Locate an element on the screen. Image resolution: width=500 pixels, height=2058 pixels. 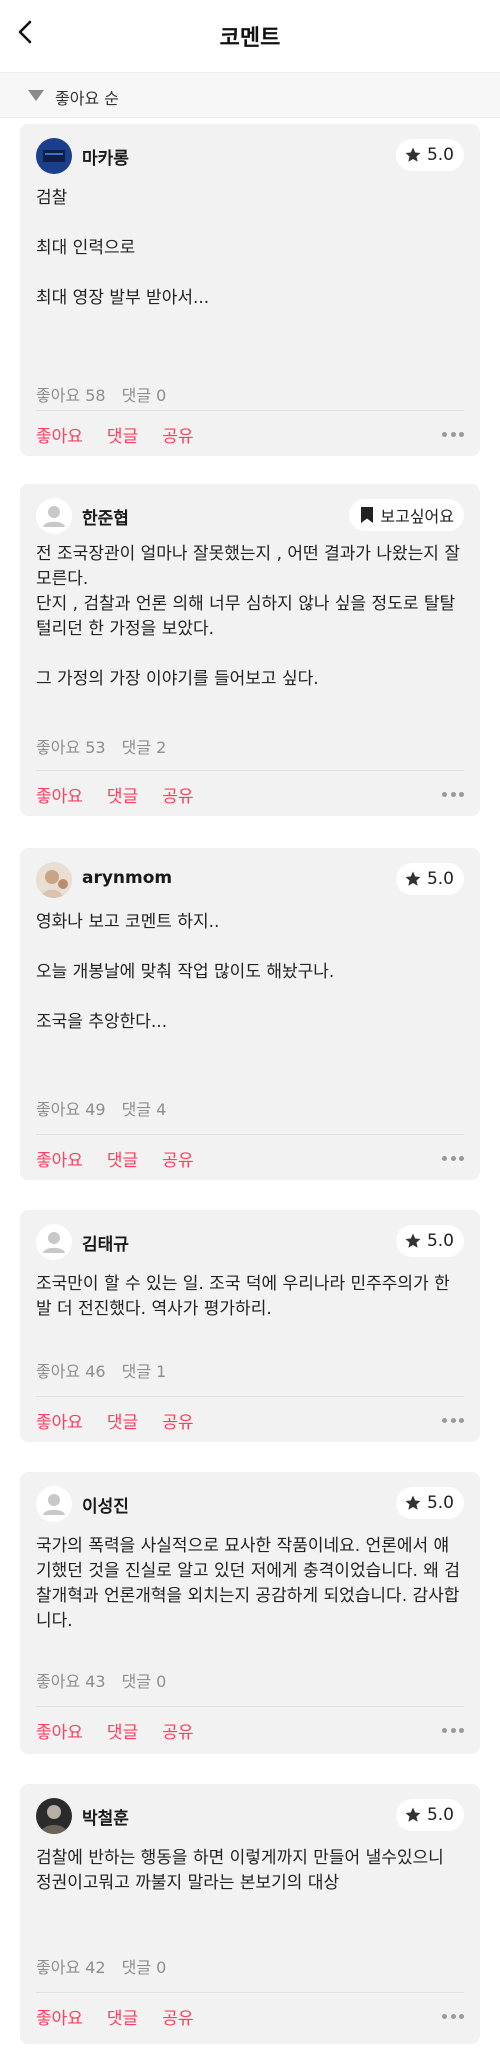
username: 박철훈 is located at coordinates (105, 1816).